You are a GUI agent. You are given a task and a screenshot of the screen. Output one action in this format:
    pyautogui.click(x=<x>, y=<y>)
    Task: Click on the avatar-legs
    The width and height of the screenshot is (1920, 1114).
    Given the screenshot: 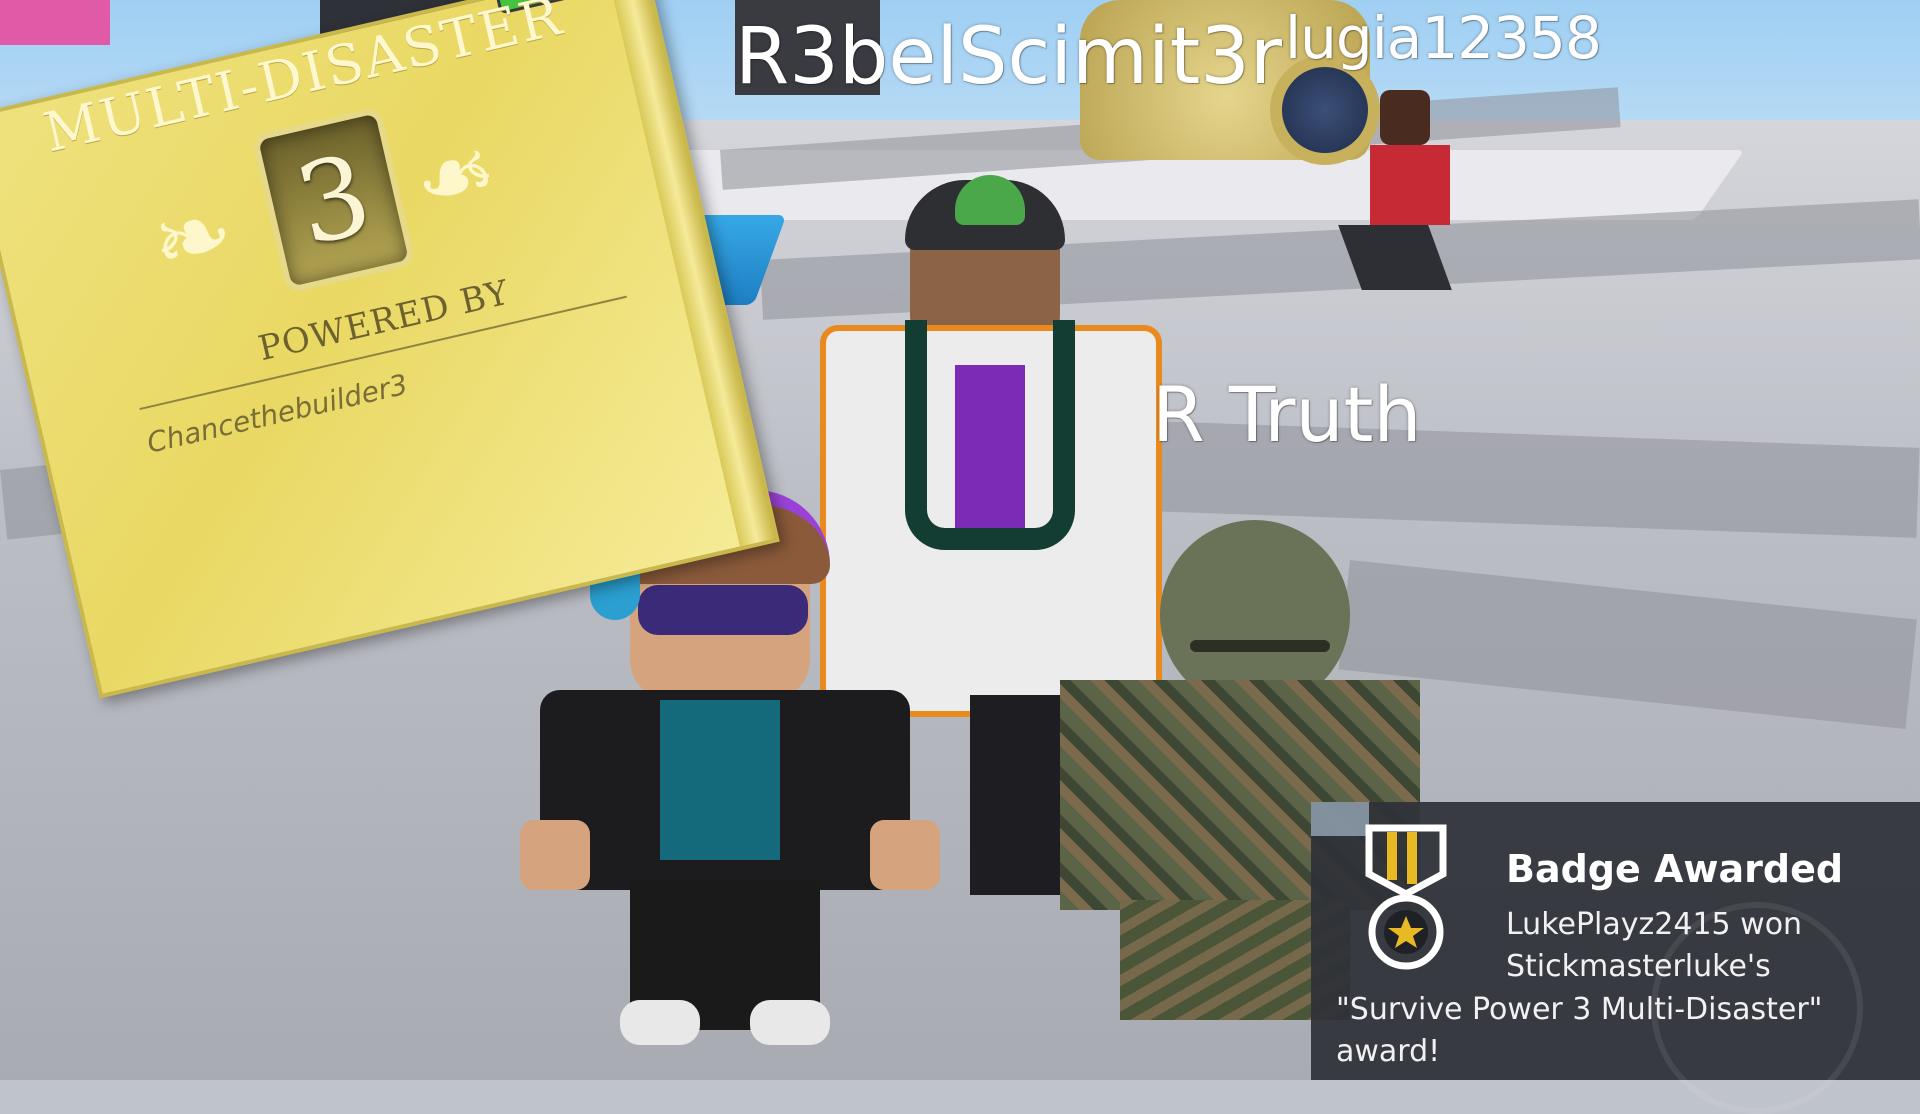 What is the action you would take?
    pyautogui.click(x=1395, y=257)
    